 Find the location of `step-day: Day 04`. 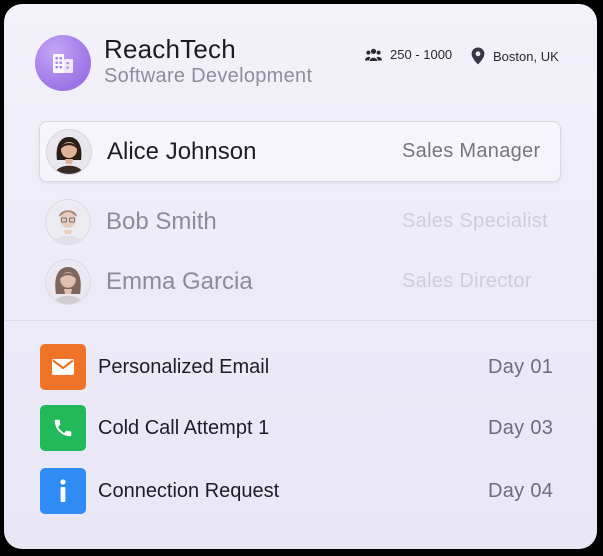

step-day: Day 04 is located at coordinates (521, 490).